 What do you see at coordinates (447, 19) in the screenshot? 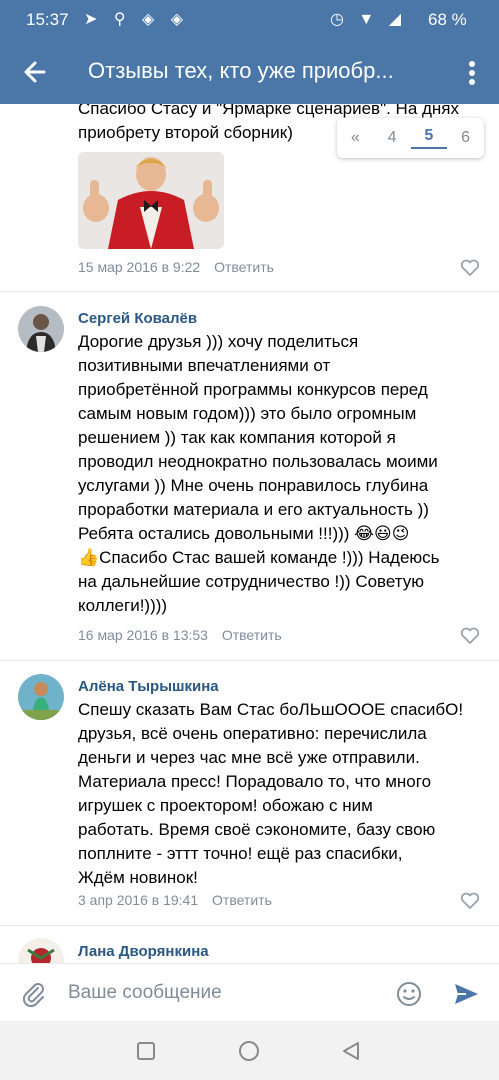
I see `battery-level: 68 %` at bounding box center [447, 19].